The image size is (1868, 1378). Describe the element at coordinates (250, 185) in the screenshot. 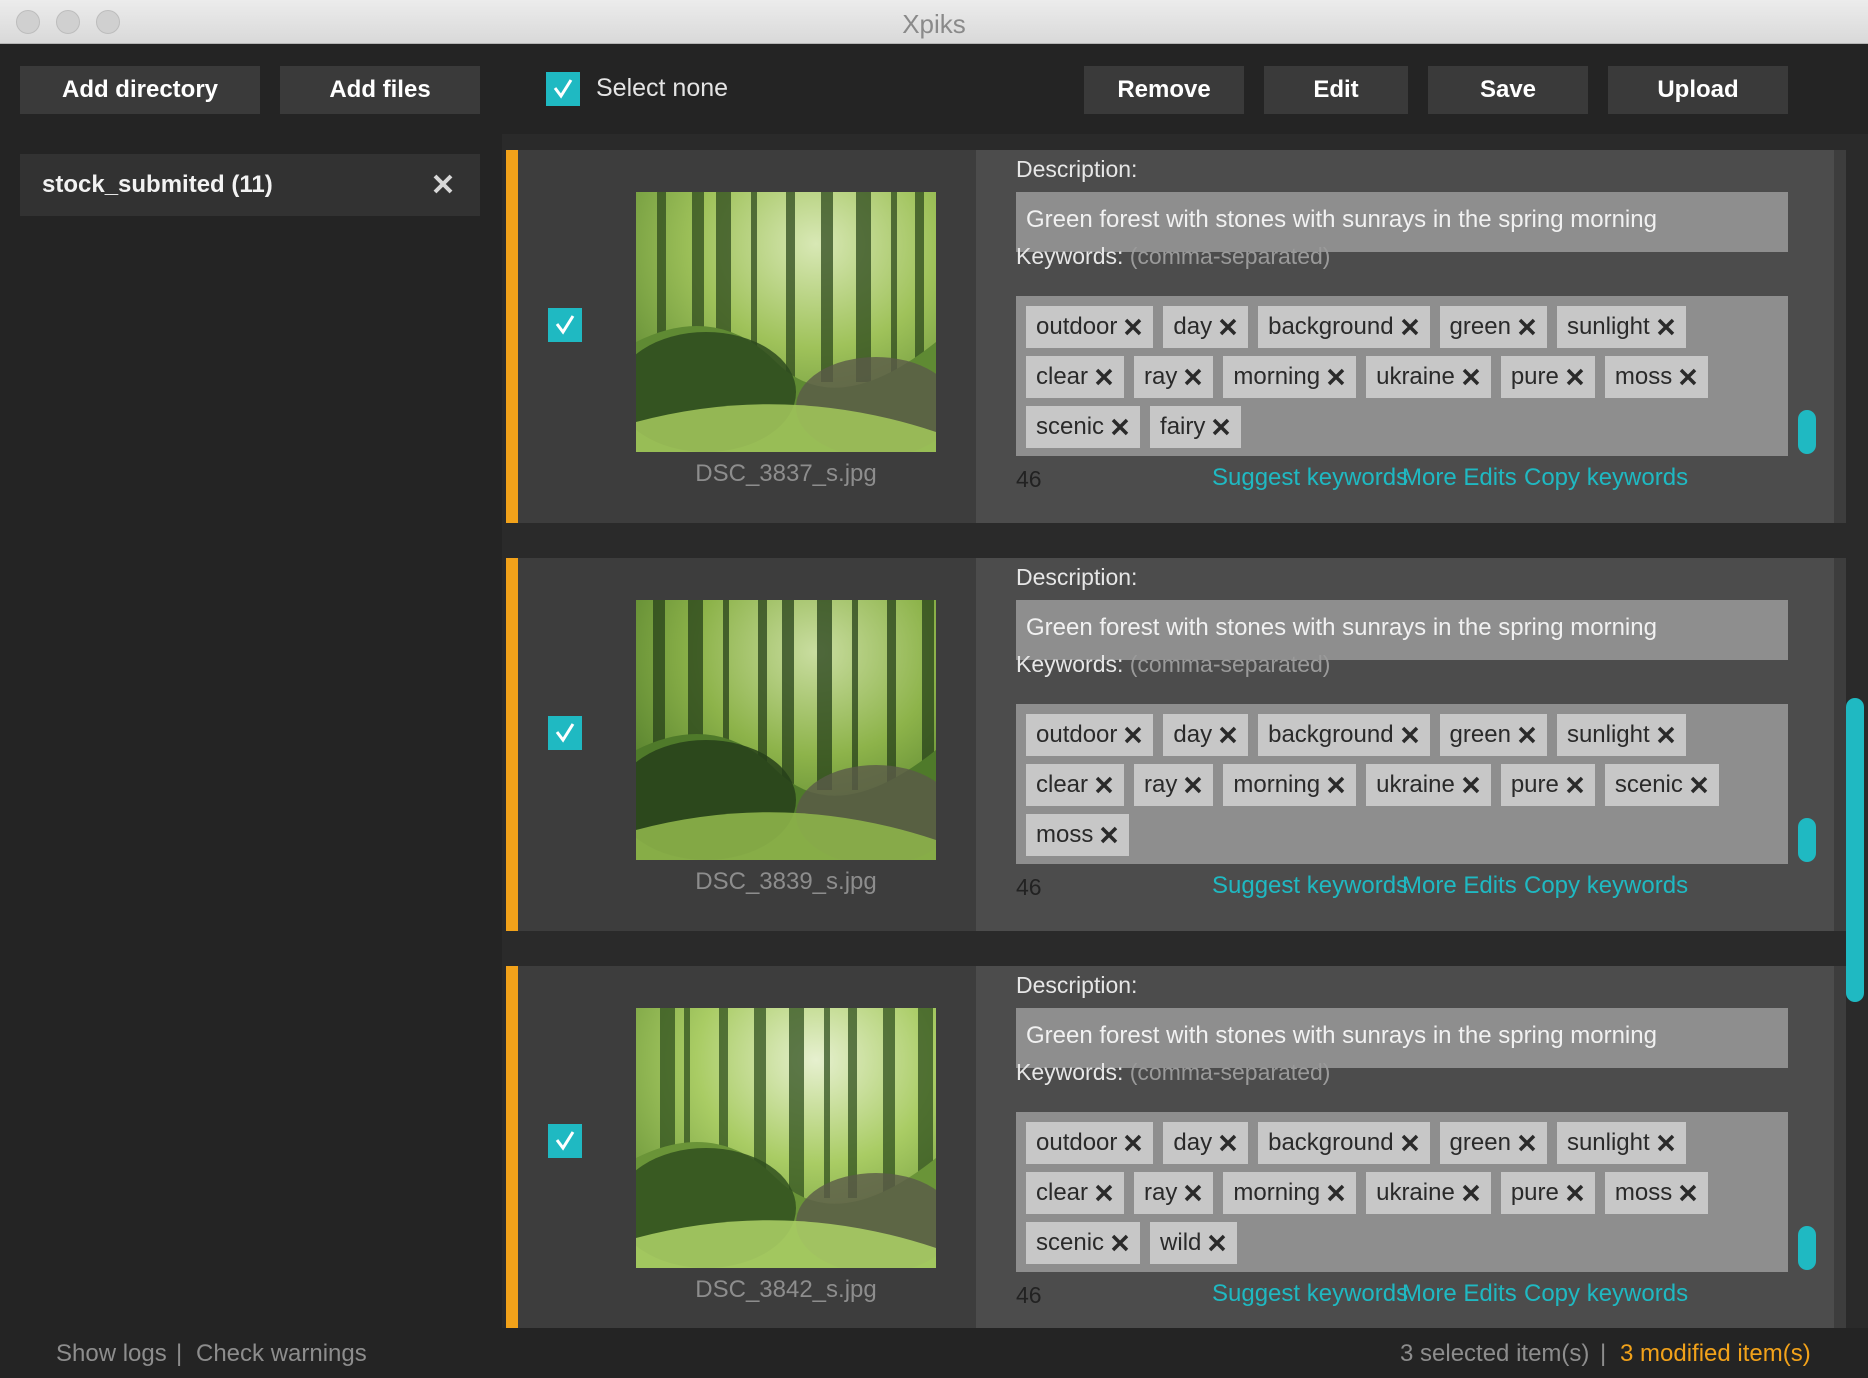

I see `sidebar-item-directory: stock_submited (11)` at that location.